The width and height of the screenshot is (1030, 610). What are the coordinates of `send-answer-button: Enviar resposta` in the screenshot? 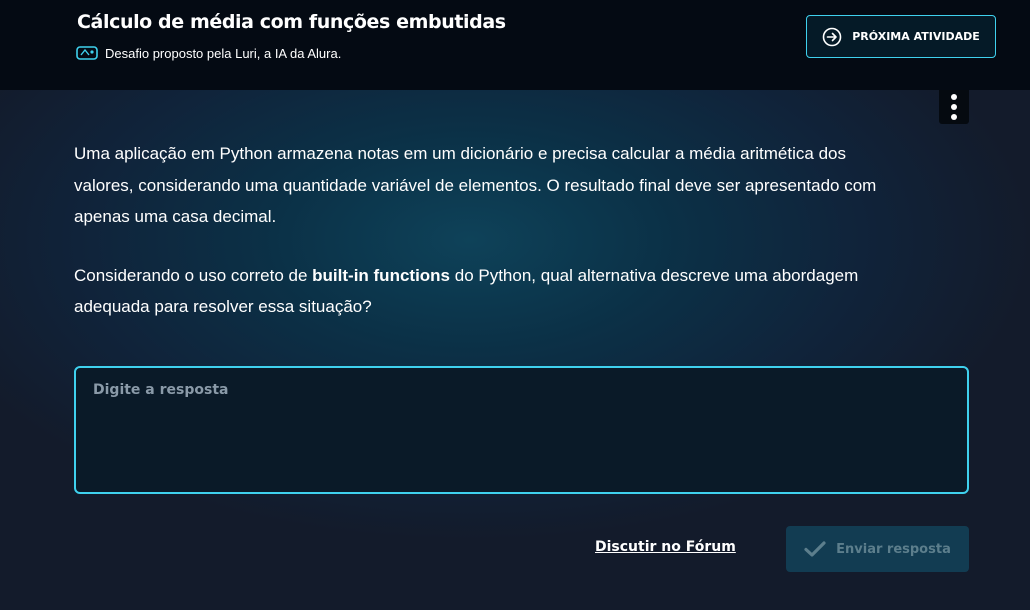 It's located at (877, 549).